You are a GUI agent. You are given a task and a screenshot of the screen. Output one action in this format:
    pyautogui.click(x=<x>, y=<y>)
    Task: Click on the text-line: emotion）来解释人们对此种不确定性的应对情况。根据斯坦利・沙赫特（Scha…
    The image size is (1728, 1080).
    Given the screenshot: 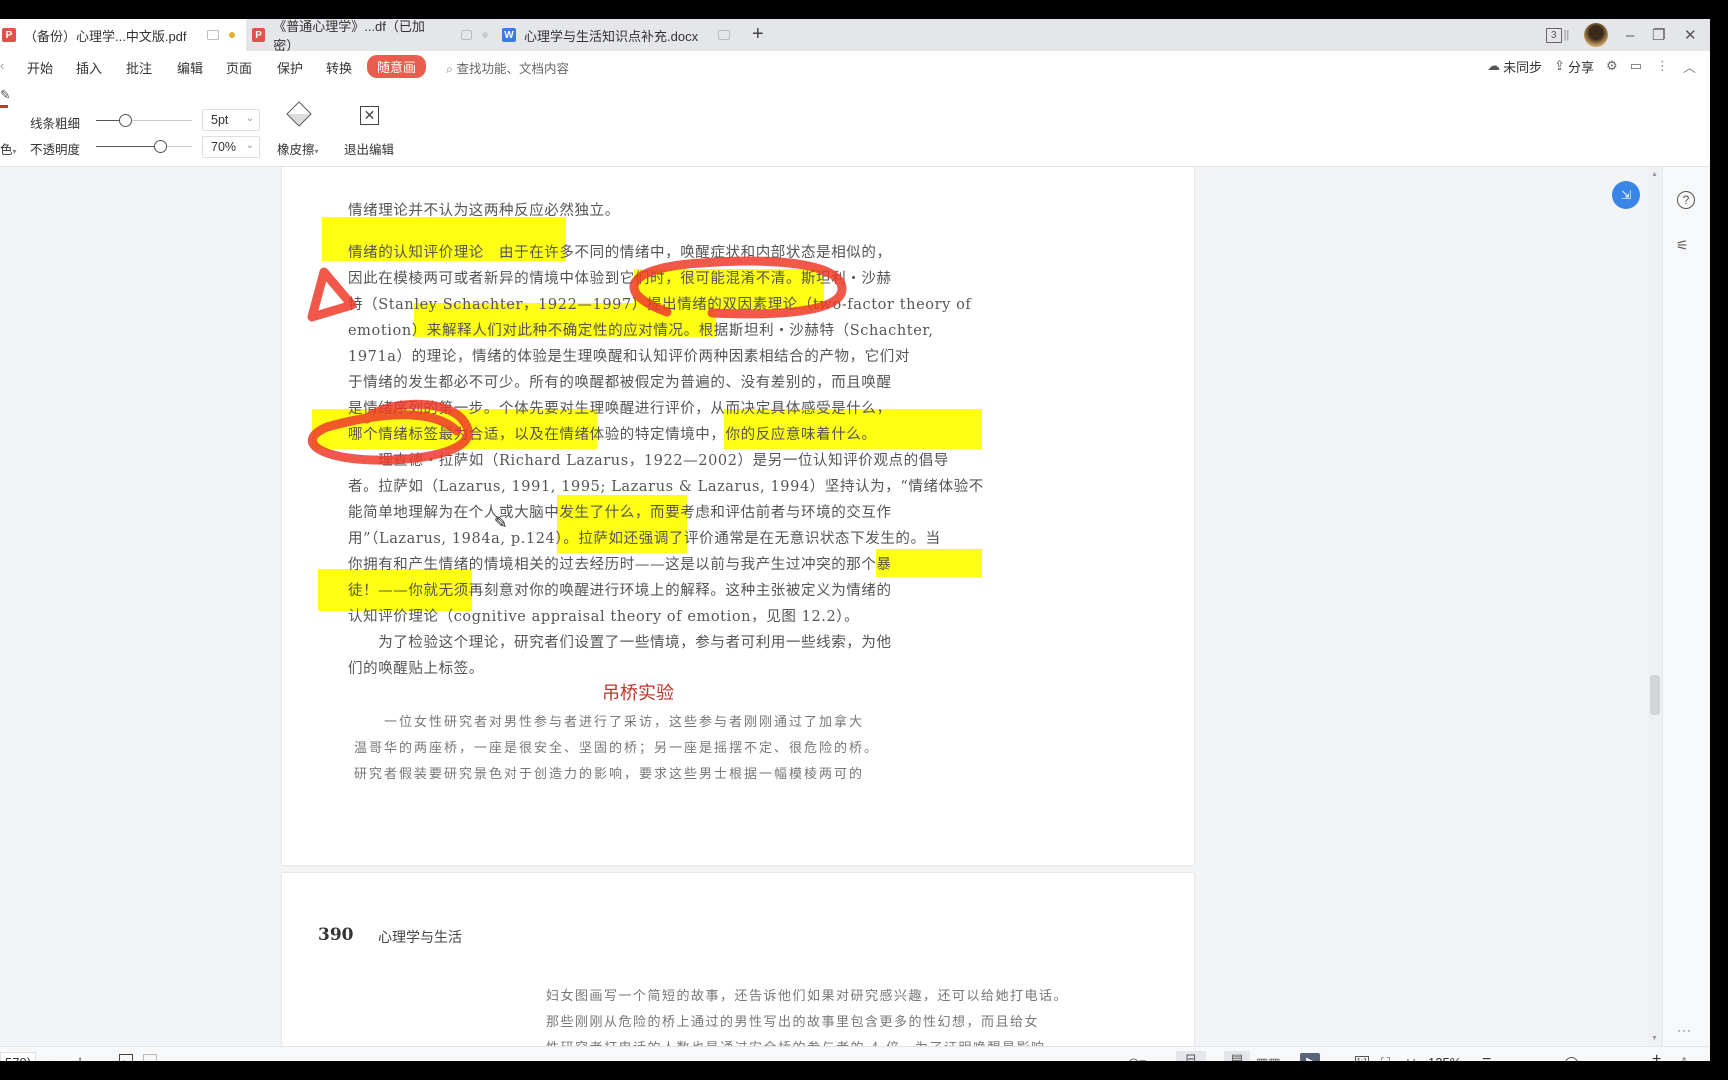 What is the action you would take?
    pyautogui.click(x=641, y=331)
    